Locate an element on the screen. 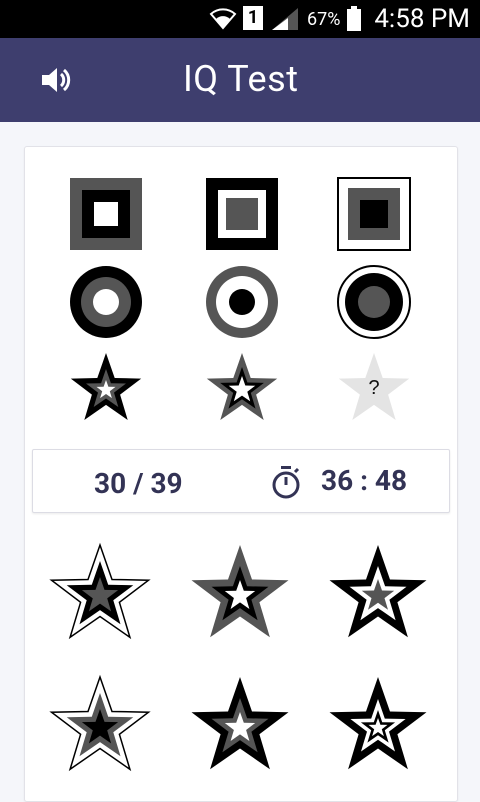  status-clock: 4:58 PM is located at coordinates (422, 19).